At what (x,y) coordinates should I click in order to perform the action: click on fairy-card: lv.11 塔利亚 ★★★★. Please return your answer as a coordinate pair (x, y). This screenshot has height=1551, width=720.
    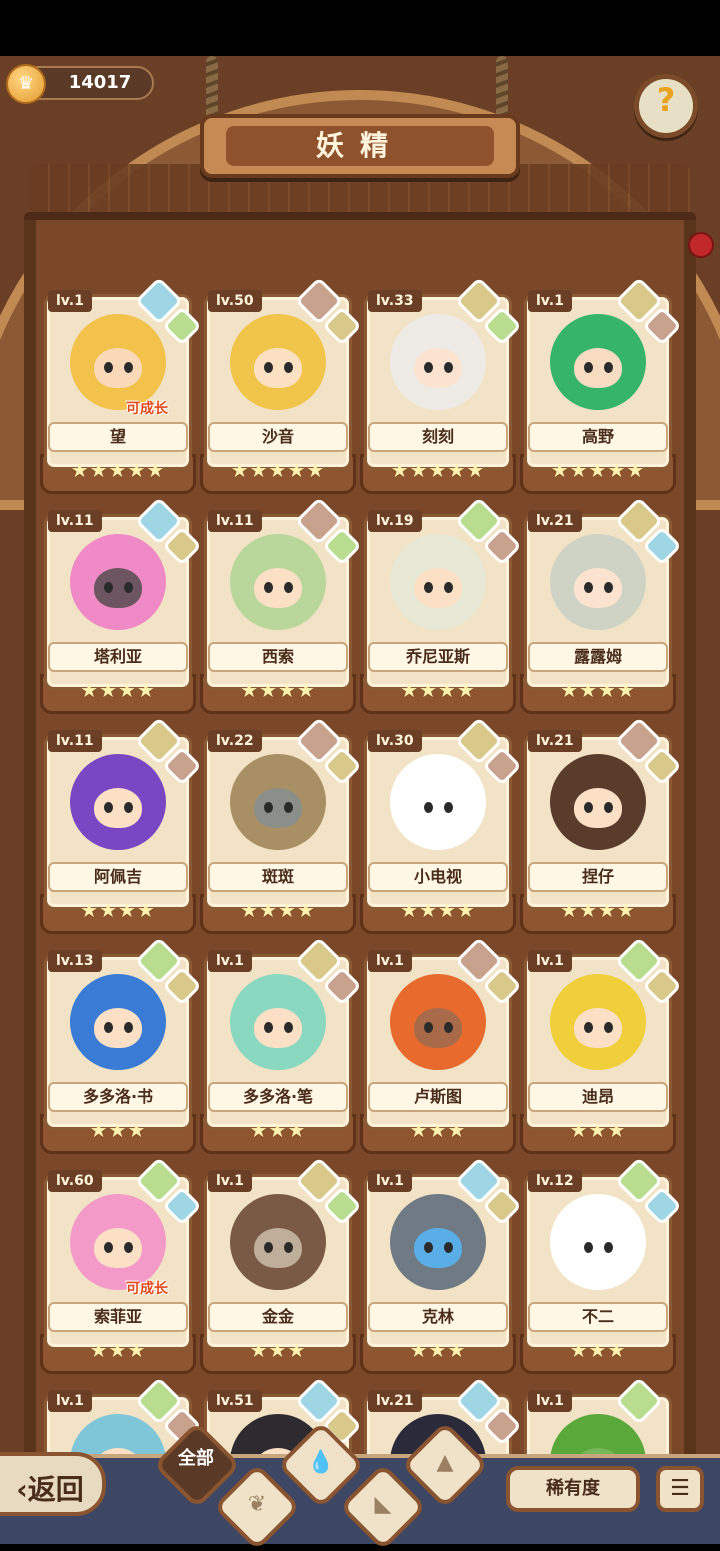
    Looking at the image, I should click on (121, 605).